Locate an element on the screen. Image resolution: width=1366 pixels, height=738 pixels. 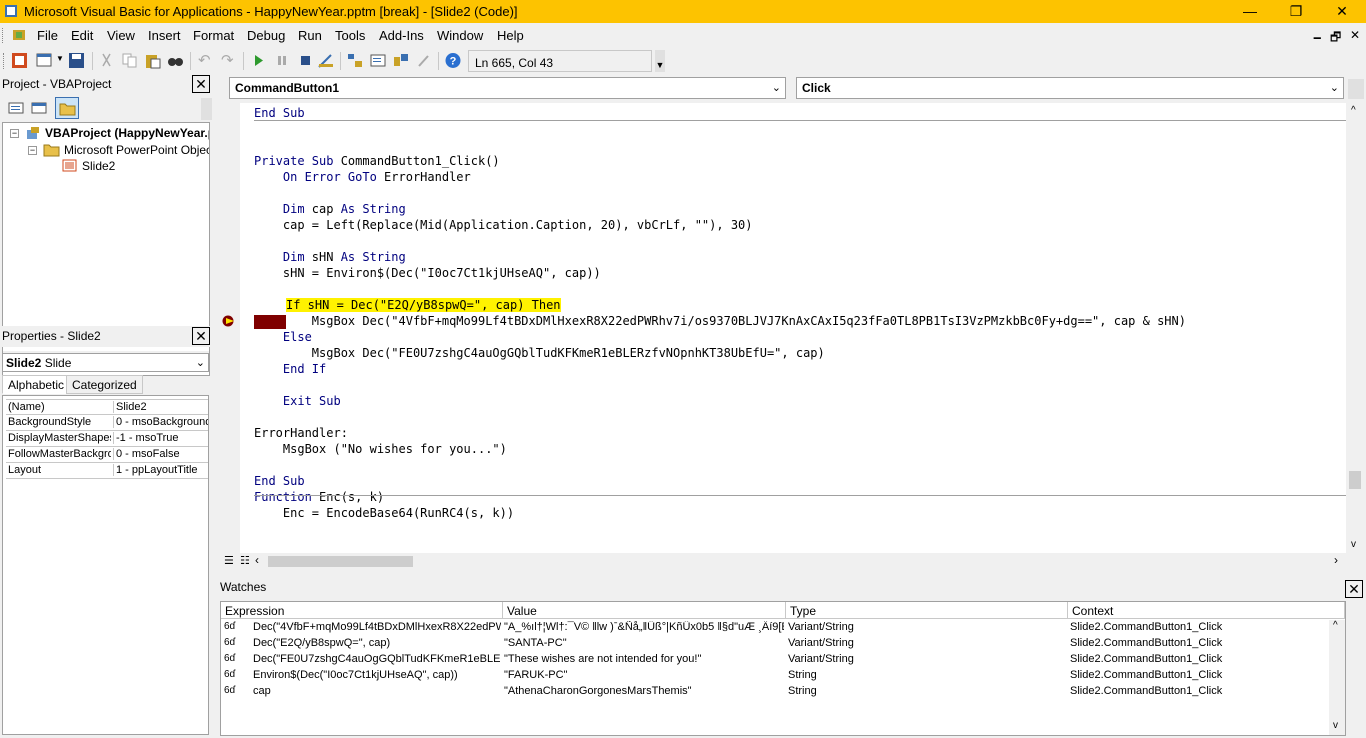
column-header-value: Value is located at coordinates (644, 610).